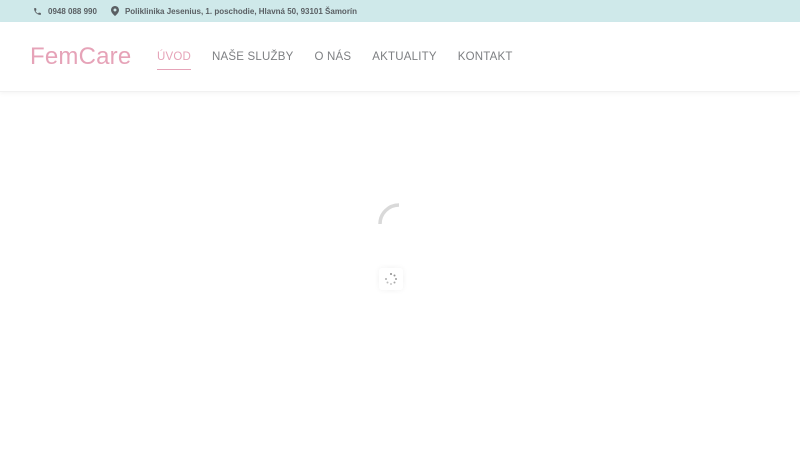  I want to click on nav-item-nase-sluzby: NAŠE SLUŽBY, so click(252, 59).